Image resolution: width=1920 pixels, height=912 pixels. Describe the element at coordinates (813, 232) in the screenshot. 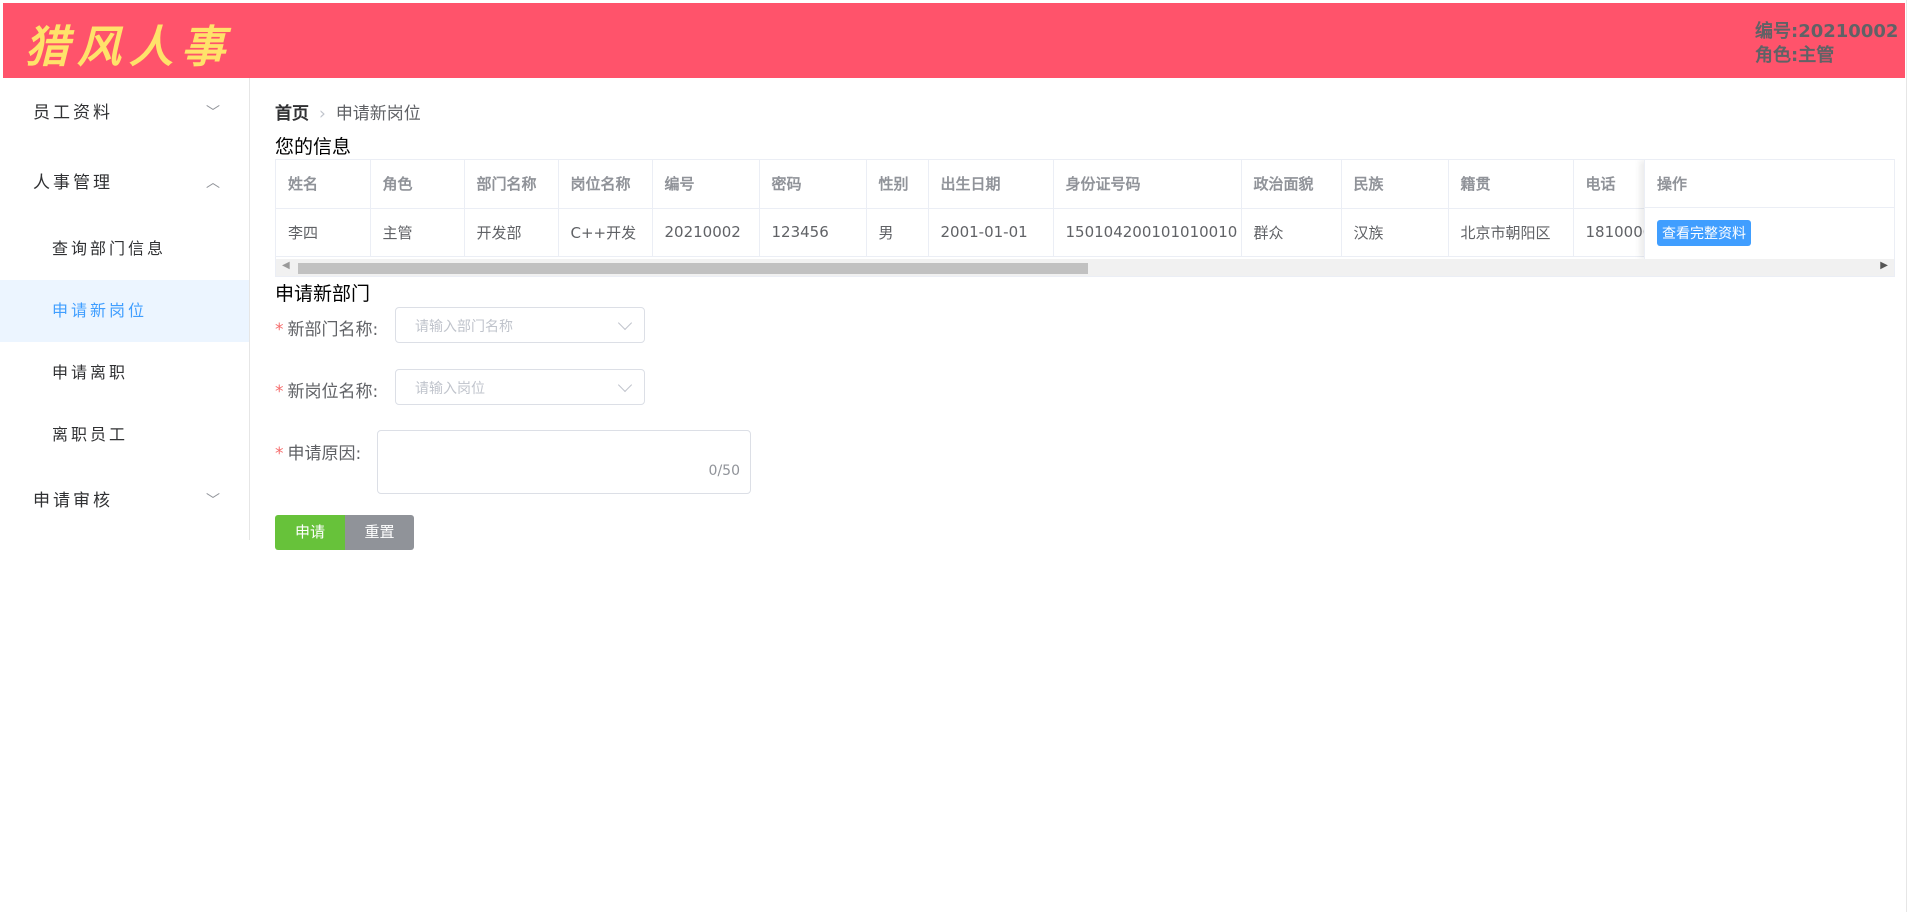

I see `table-cell: 123456` at that location.